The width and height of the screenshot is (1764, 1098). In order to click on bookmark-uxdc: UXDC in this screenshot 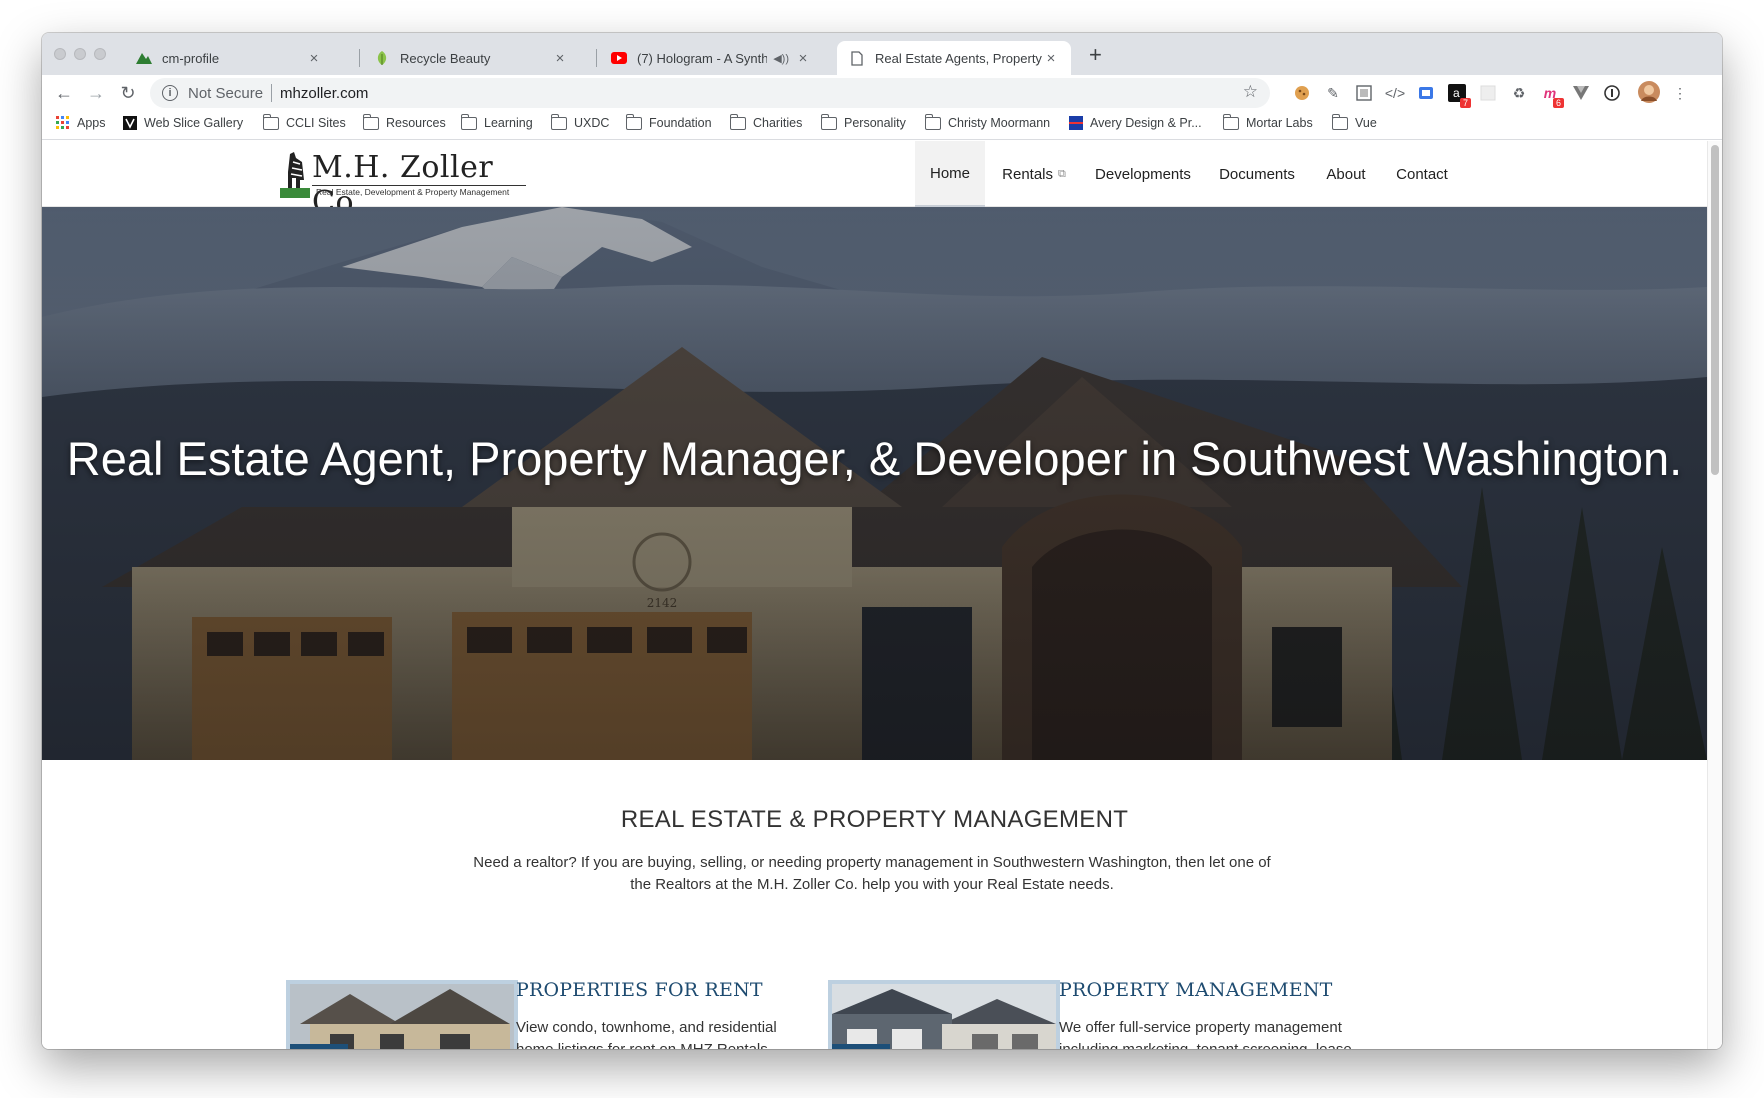, I will do `click(580, 121)`.